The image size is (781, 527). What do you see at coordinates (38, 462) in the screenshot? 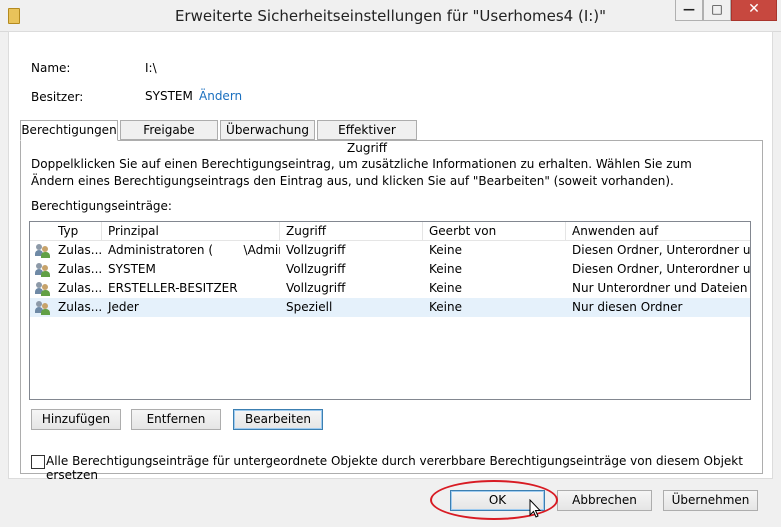
I see `replace-checkbox` at bounding box center [38, 462].